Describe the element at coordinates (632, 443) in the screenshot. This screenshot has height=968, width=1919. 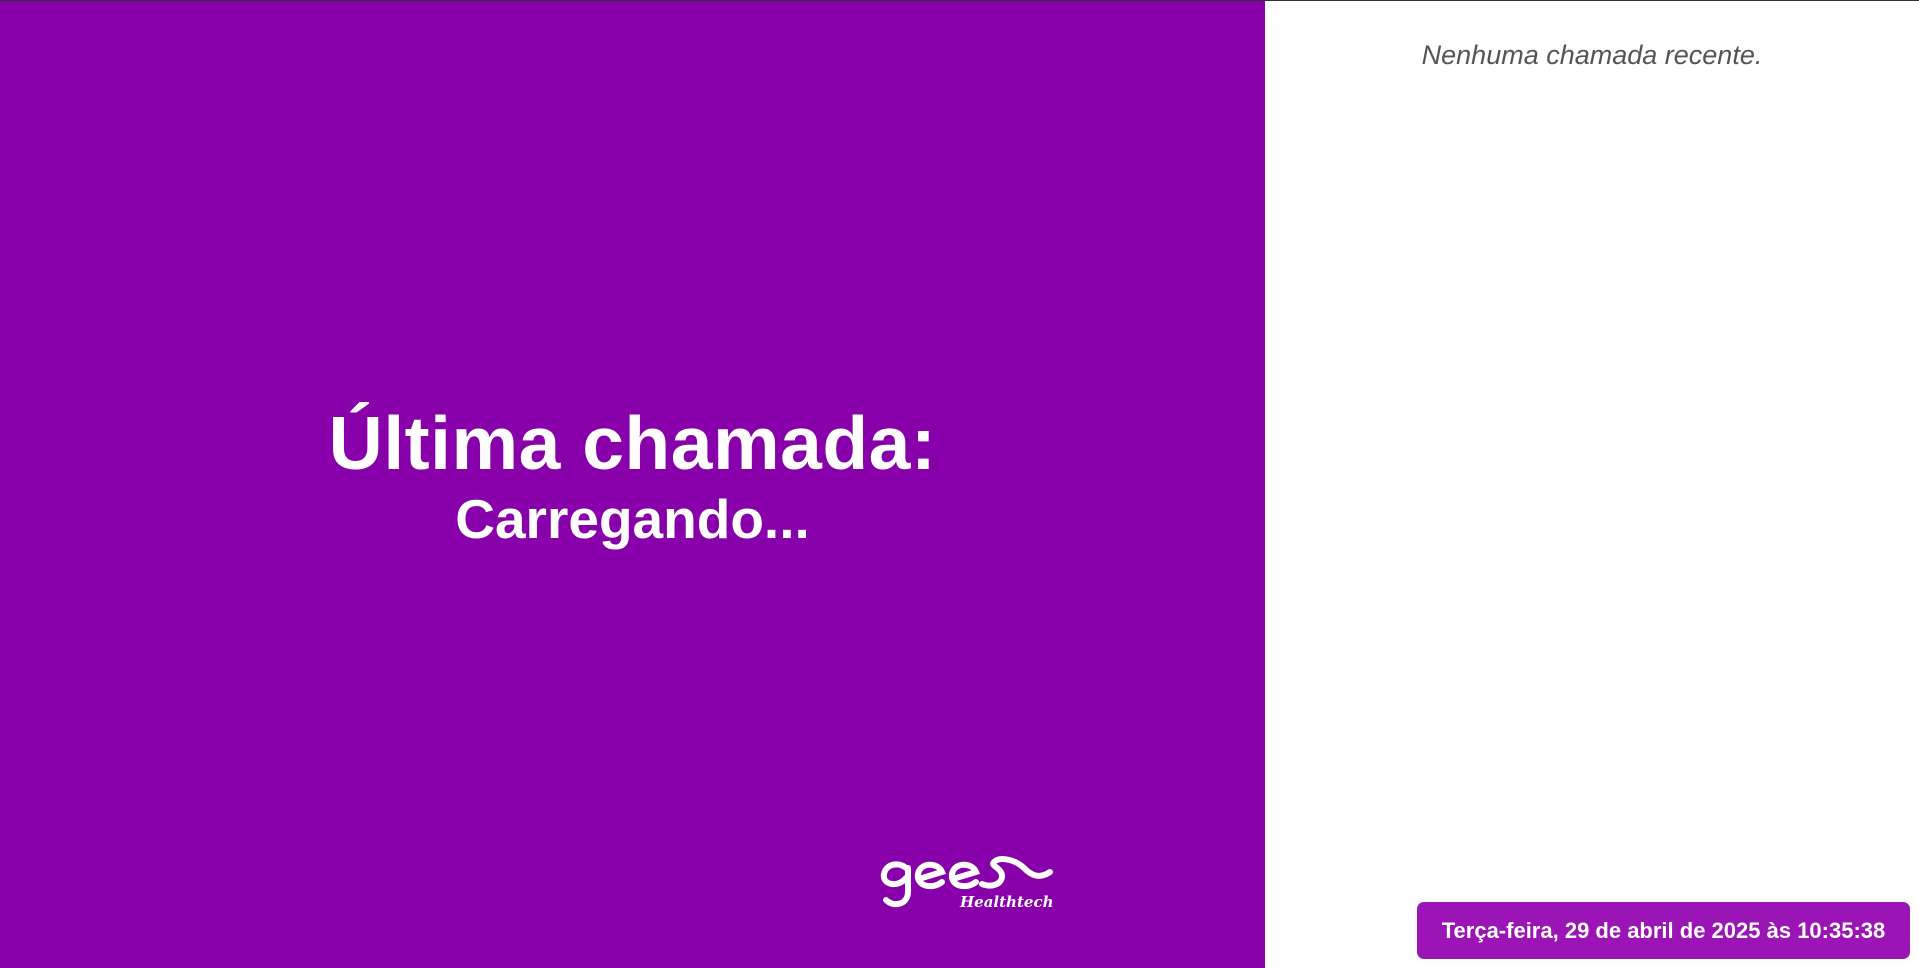
I see `last-call-heading: Última chamada:` at that location.